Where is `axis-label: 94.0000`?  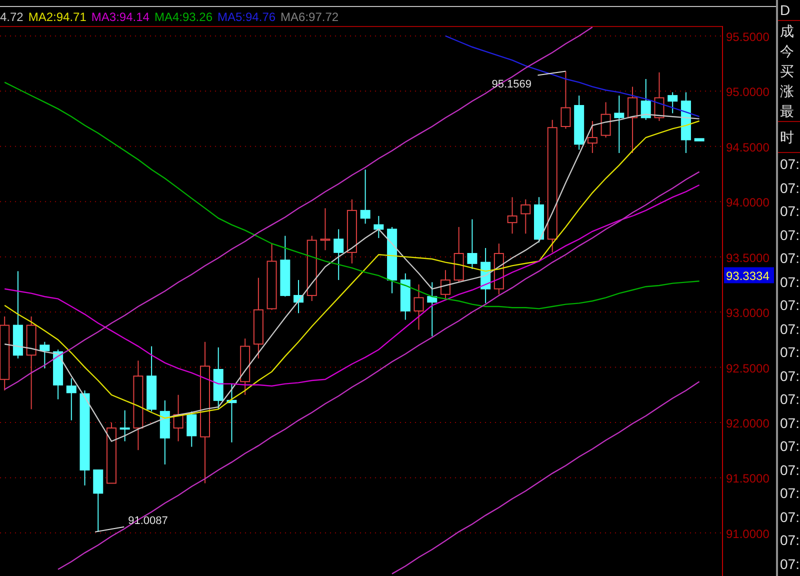 axis-label: 94.0000 is located at coordinates (748, 203).